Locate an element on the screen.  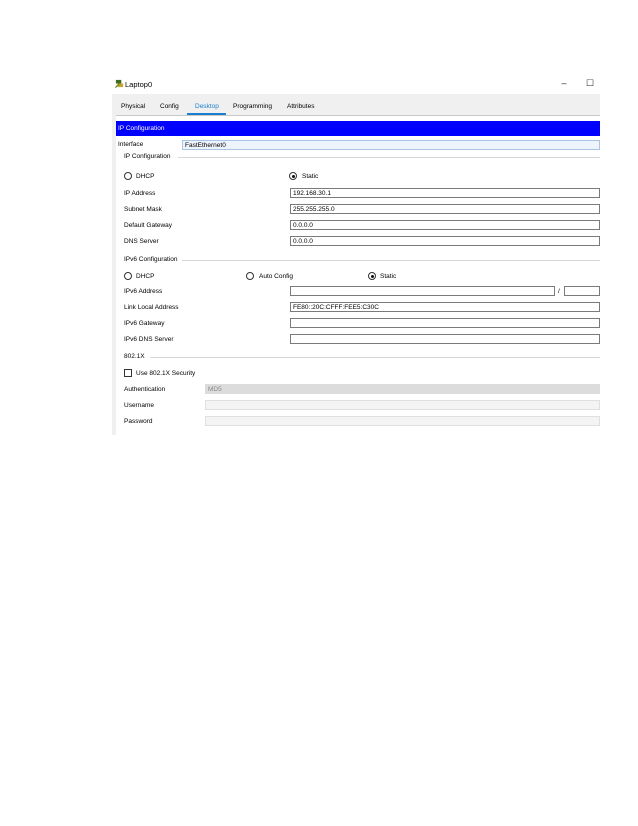
link-local-address-field: FE80::20C:CFFF:FEE5:C30C is located at coordinates (445, 307).